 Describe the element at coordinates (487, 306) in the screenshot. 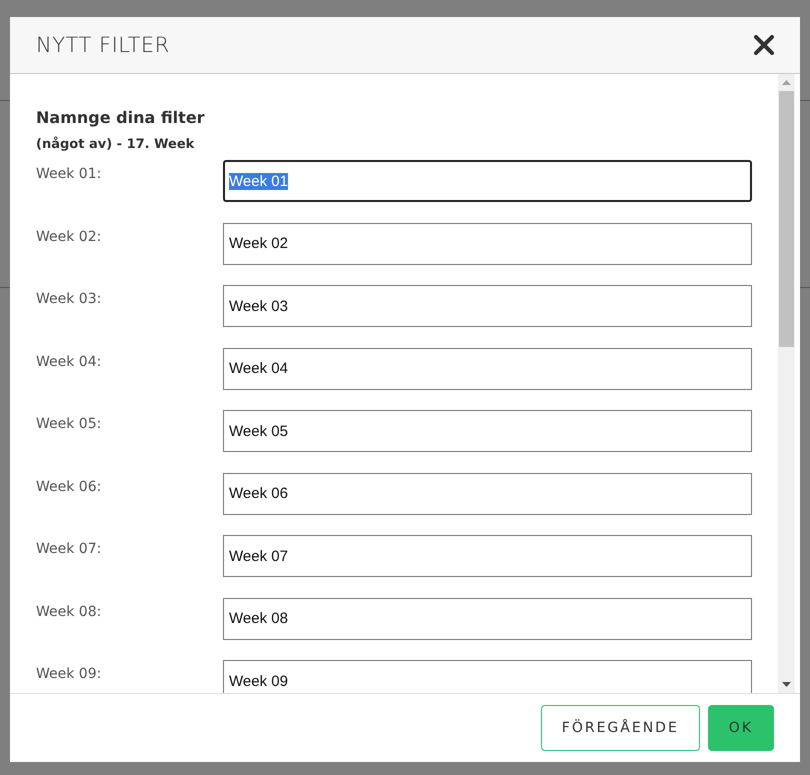

I see `input-field: Week 03` at that location.